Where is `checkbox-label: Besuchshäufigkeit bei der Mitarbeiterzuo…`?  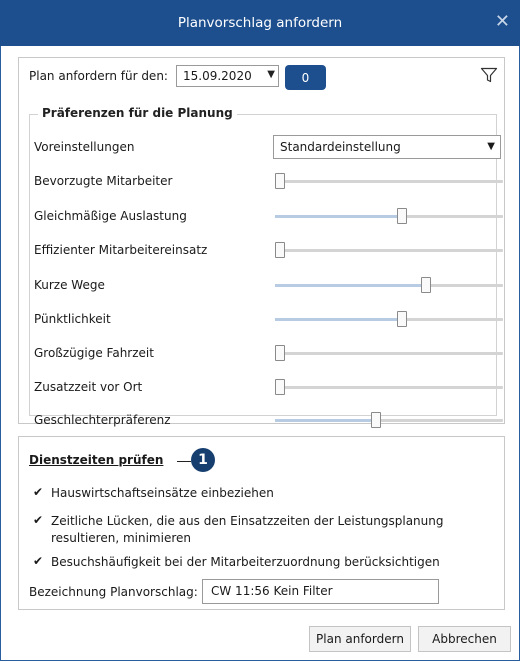
checkbox-label: Besuchshäufigkeit bei der Mitarbeiterzuo… is located at coordinates (245, 562).